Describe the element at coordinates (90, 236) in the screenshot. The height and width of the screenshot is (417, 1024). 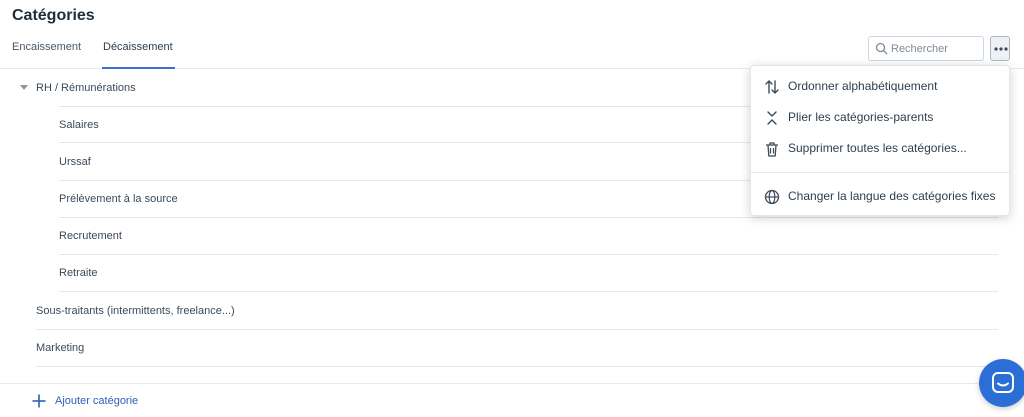
I see `category-label: Recrutement` at that location.